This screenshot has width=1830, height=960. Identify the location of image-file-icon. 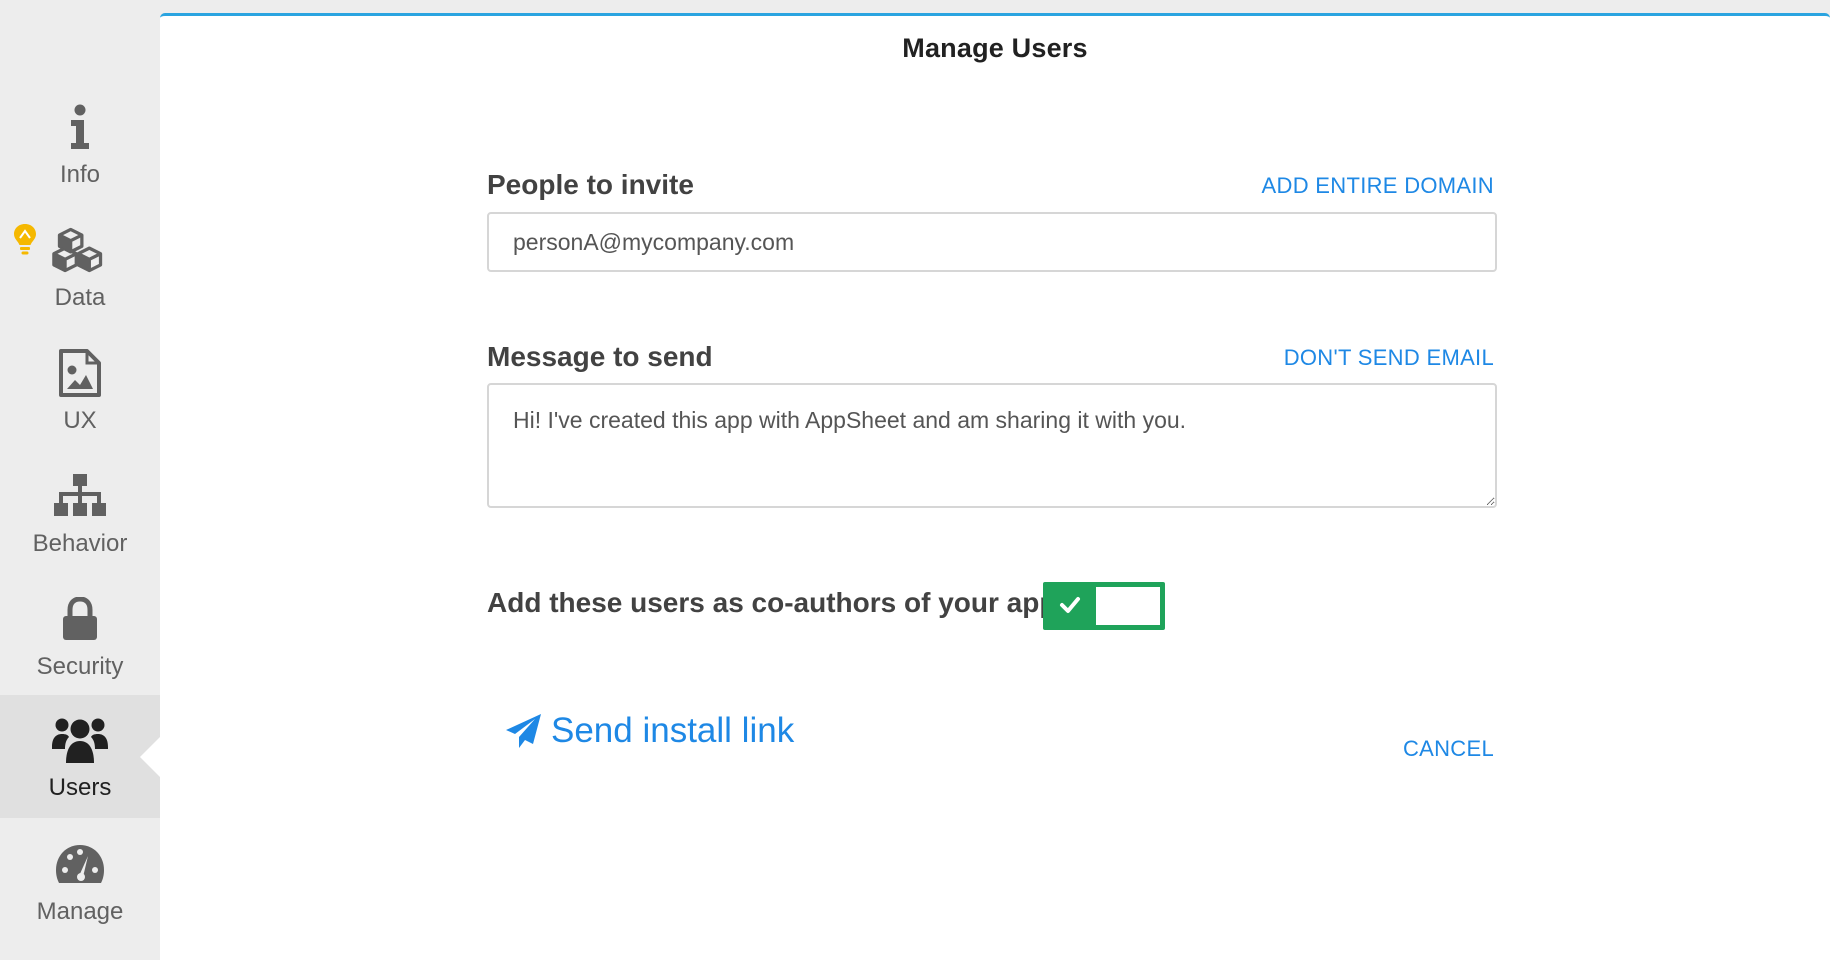
(80, 373).